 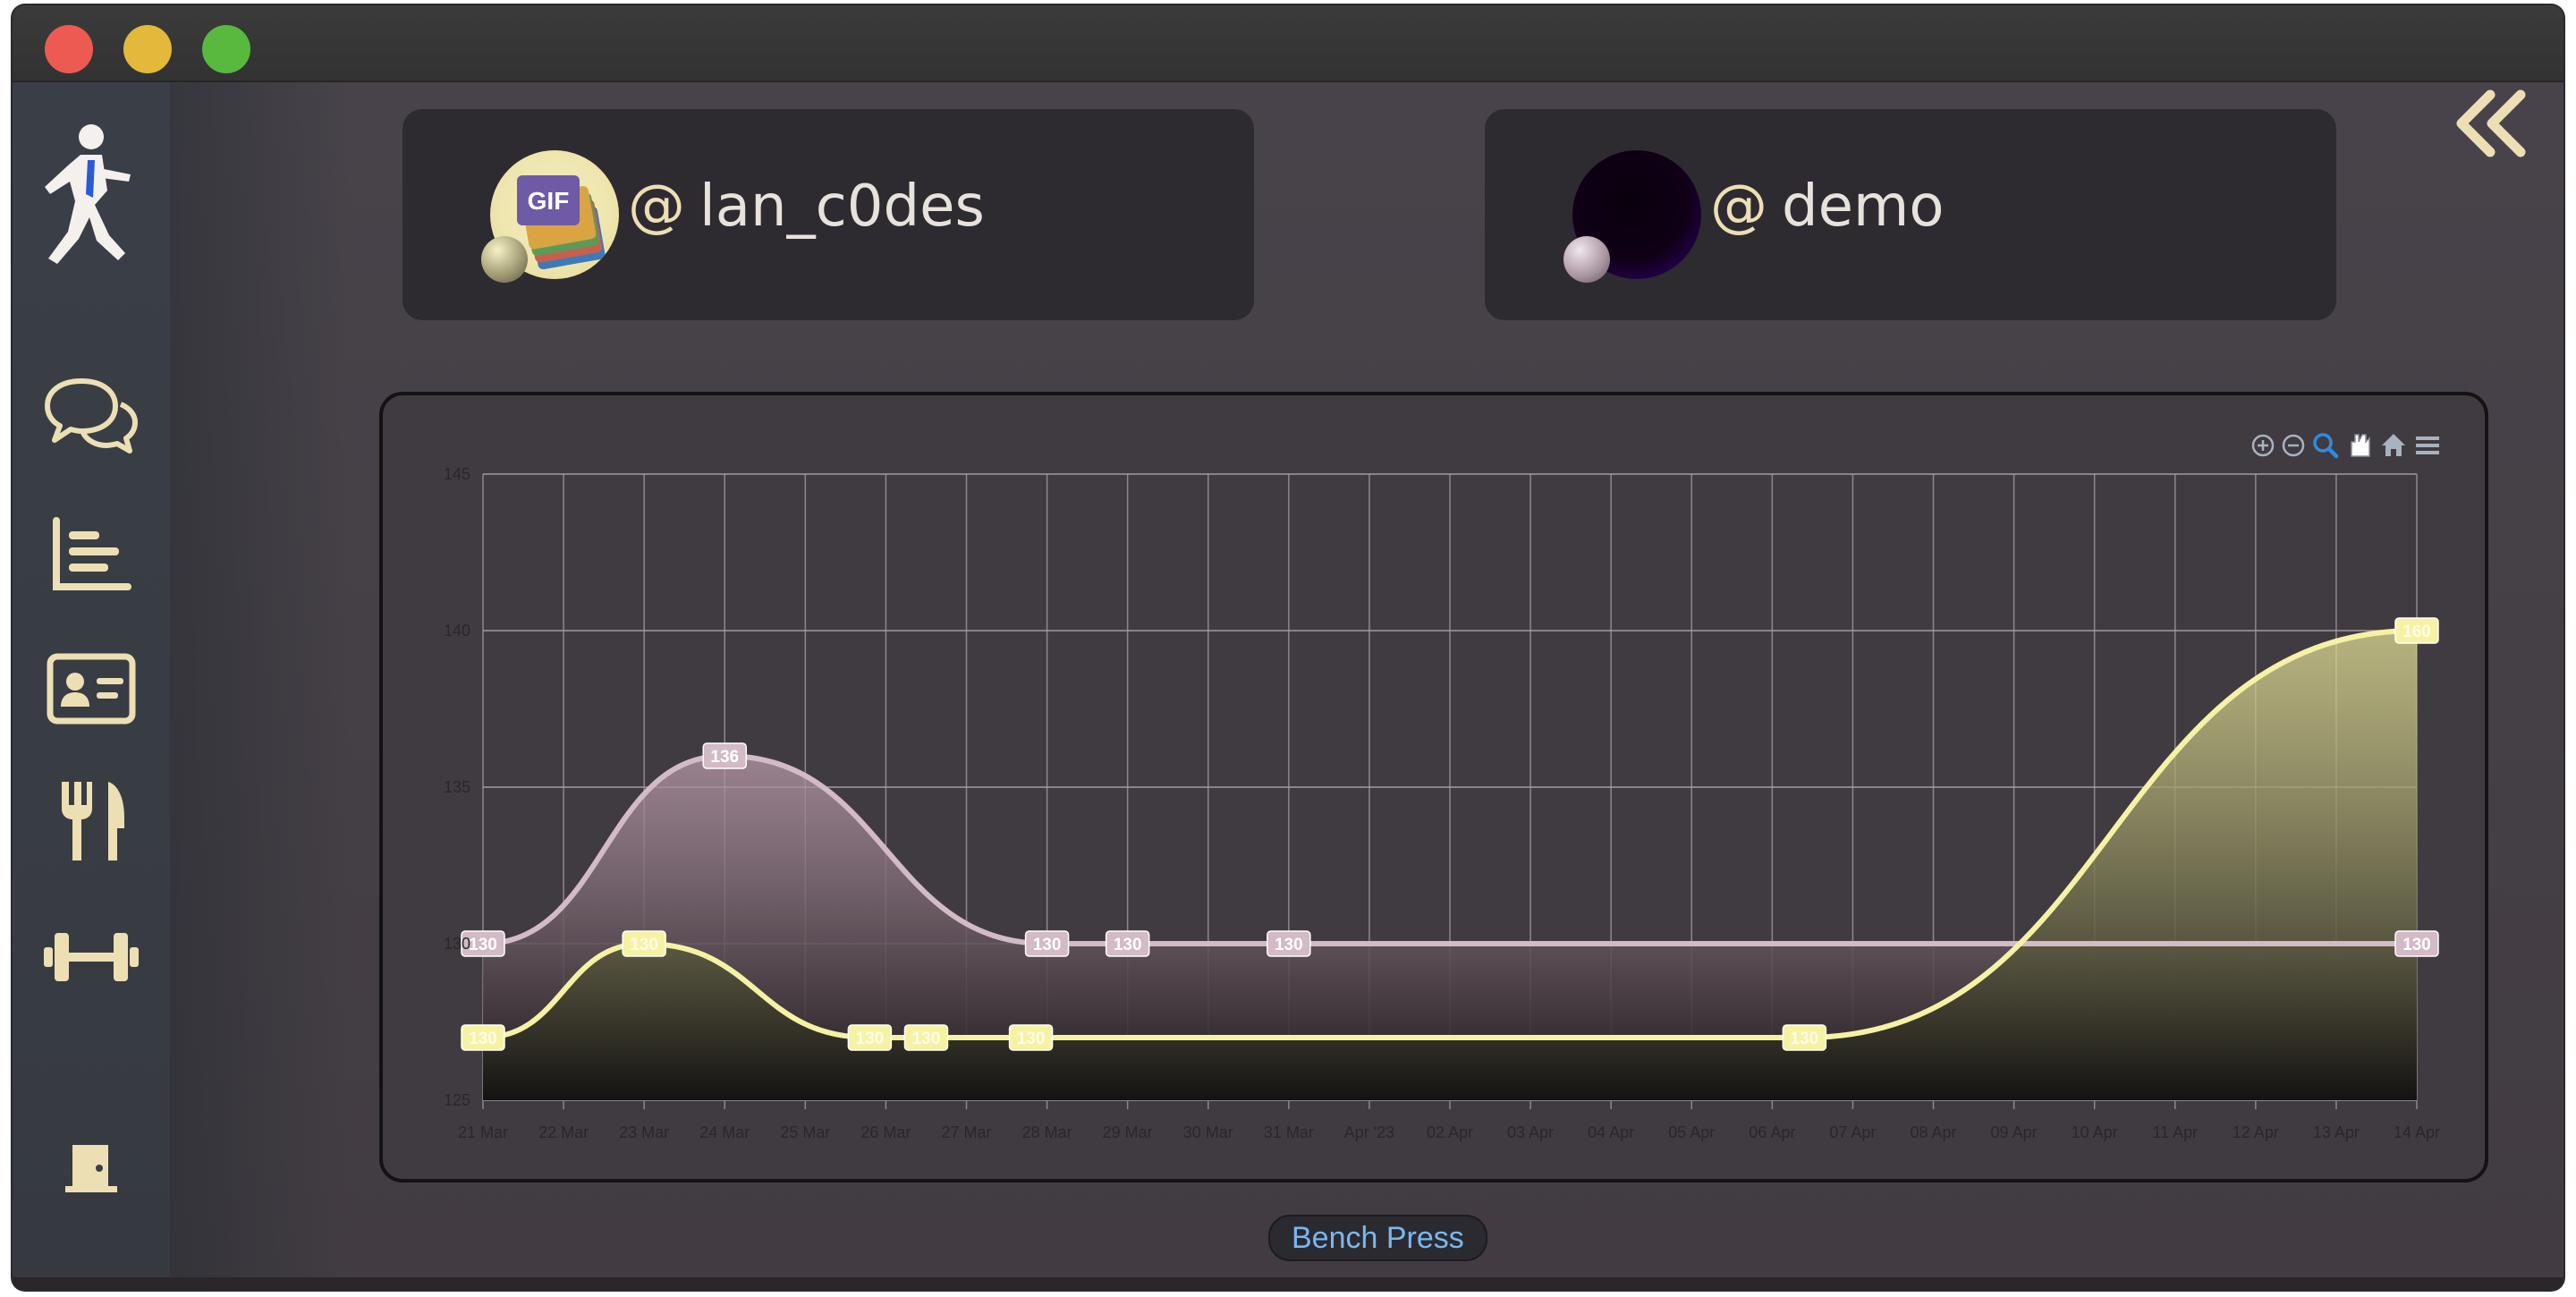 I want to click on x-tick-label: 26 Mar, so click(x=885, y=1132).